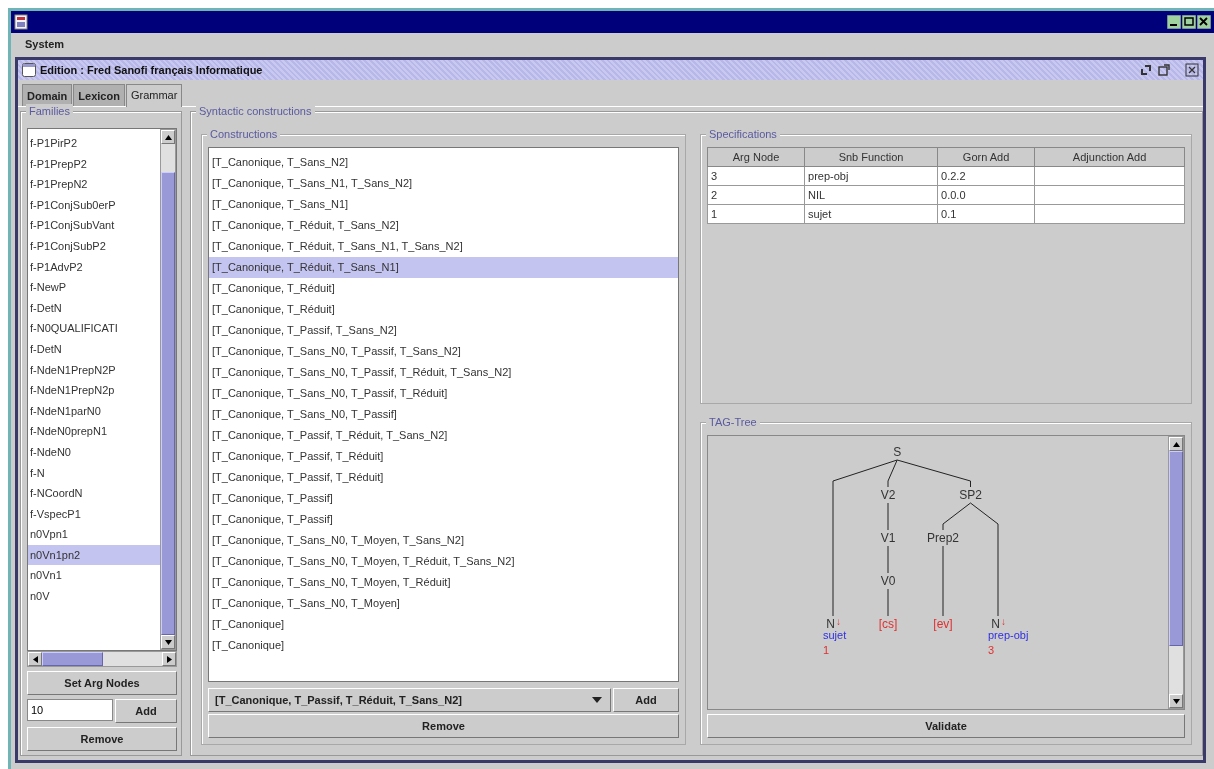  Describe the element at coordinates (443, 246) in the screenshot. I see `list-item: [T_Canonique, T_Réduit, T_Sans_N1, T_Sans_N2]` at that location.